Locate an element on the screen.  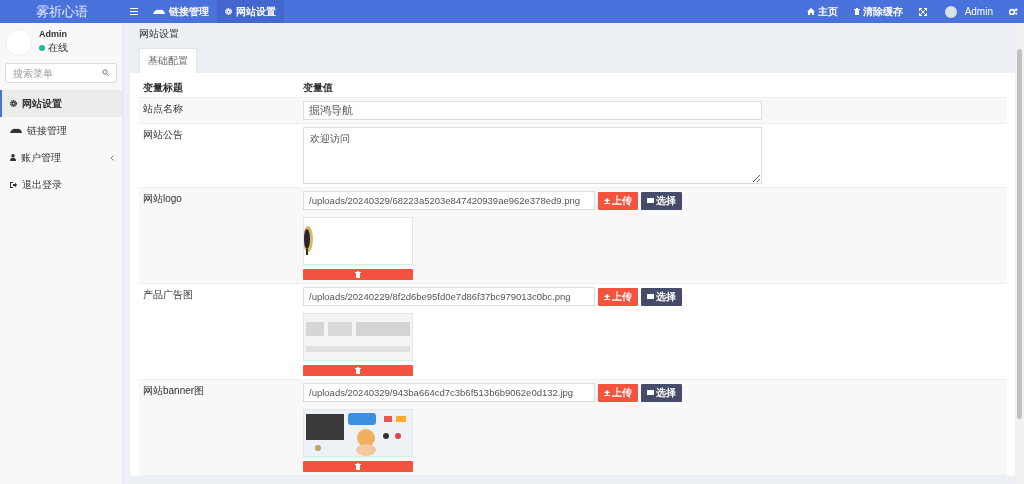
sidebar-item: 网站设置 is located at coordinates (61, 103).